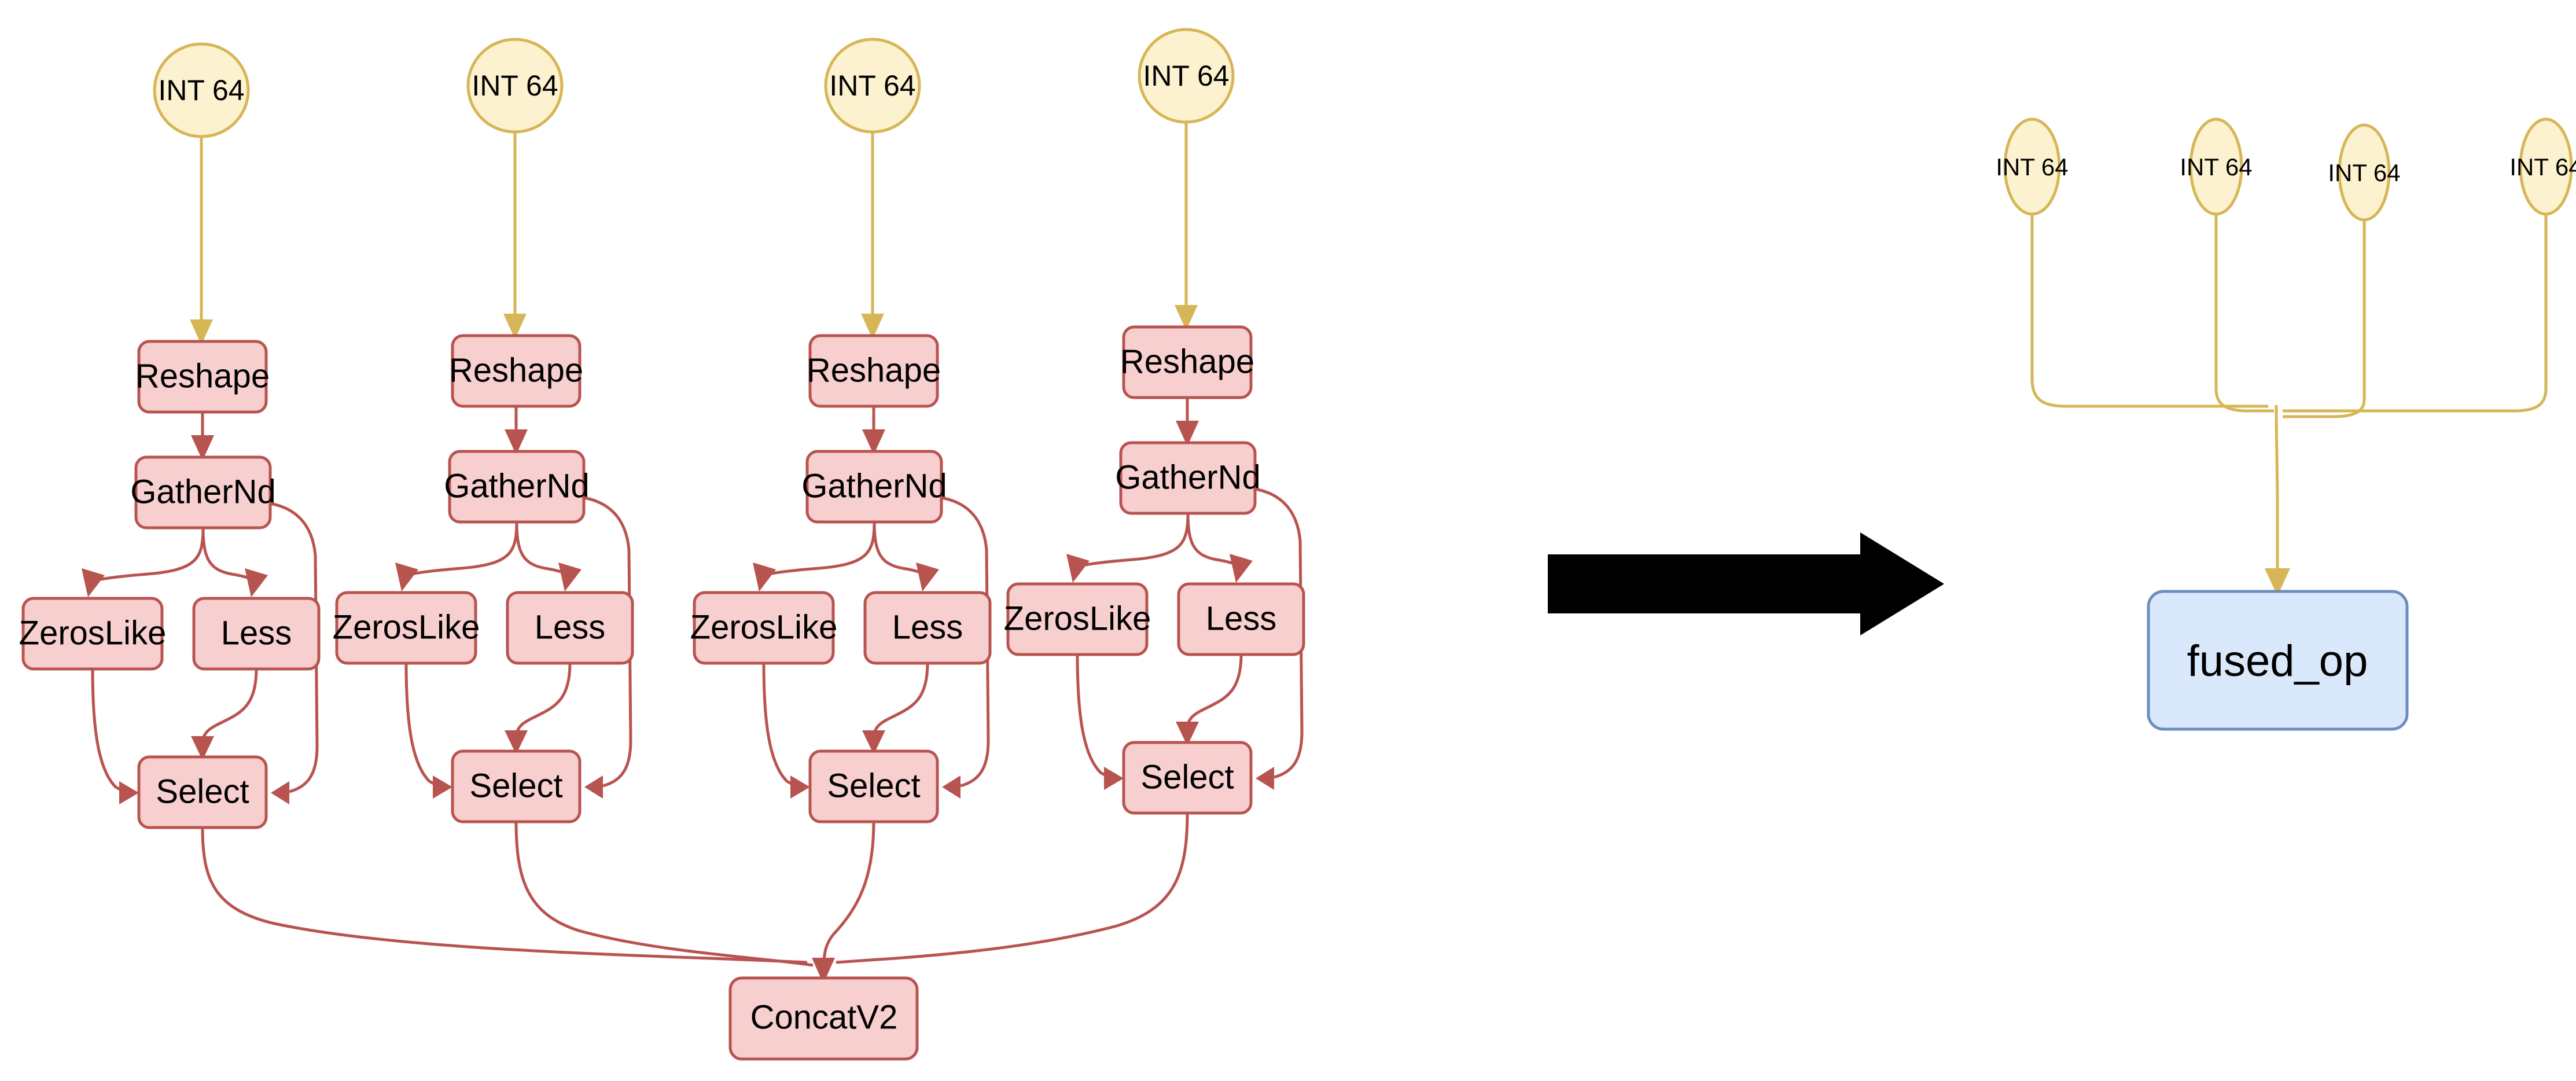 The height and width of the screenshot is (1081, 2576). Describe the element at coordinates (824, 1017) in the screenshot. I see `op-node-label: ConcatV2` at that location.